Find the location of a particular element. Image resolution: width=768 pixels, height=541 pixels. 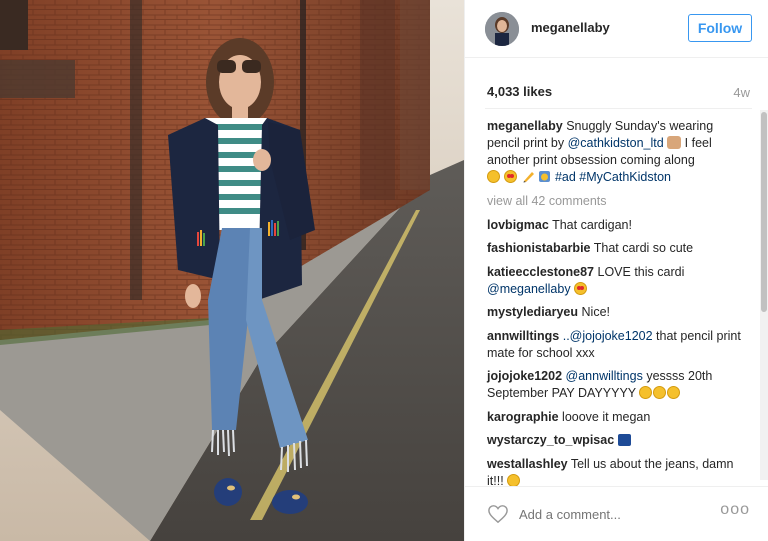

comments-scrollbar-thumb is located at coordinates (764, 212).